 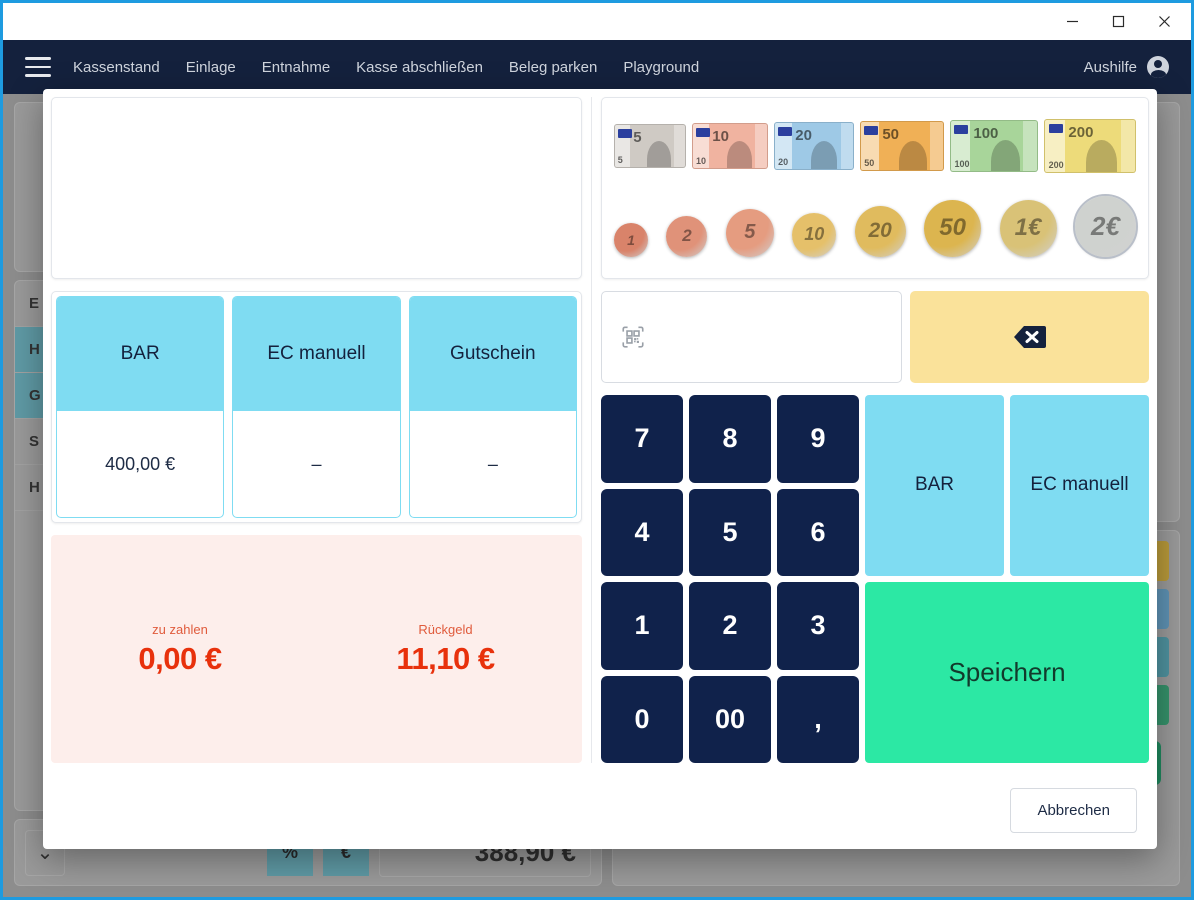 I want to click on coin-1: 1, so click(x=631, y=239).